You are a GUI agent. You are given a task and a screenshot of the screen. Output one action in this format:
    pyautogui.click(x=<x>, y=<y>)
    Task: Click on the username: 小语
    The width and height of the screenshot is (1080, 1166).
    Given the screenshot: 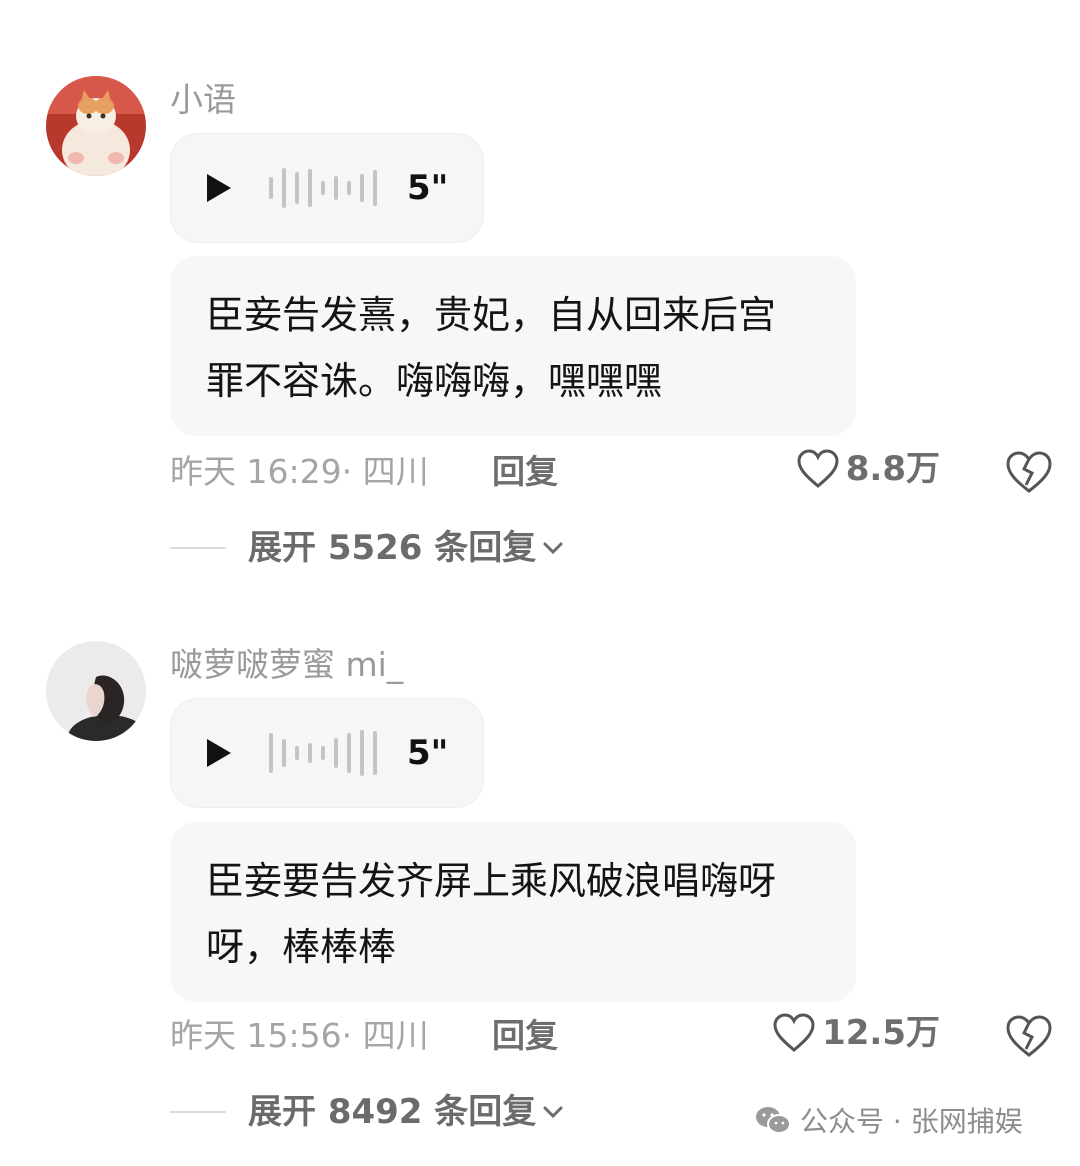 What is the action you would take?
    pyautogui.click(x=203, y=100)
    